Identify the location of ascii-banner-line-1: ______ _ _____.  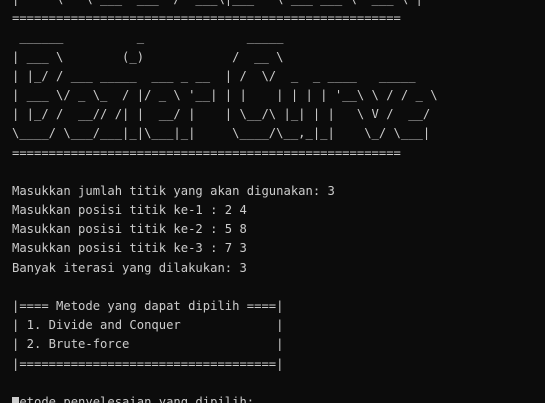
(148, 37).